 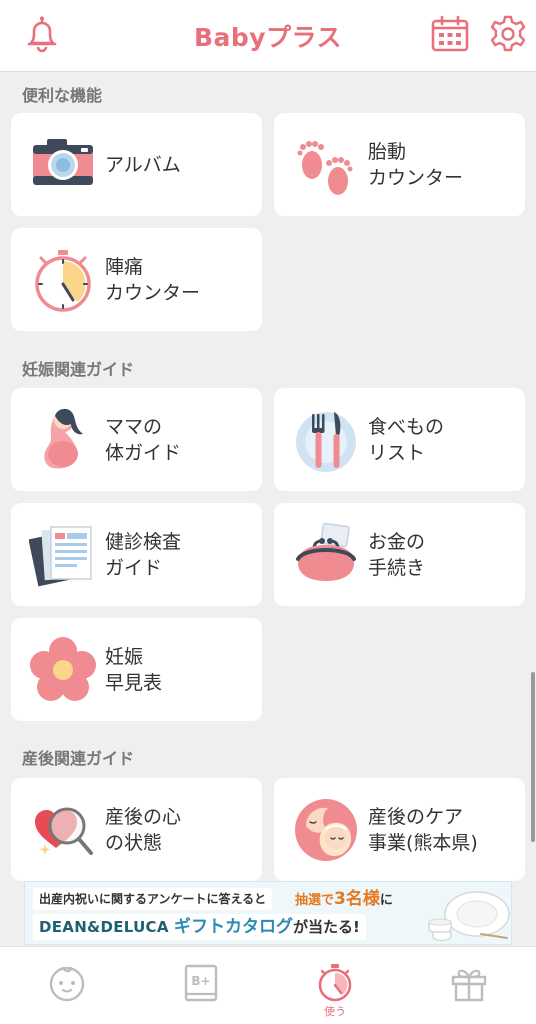 I want to click on card-label: 胎動 カウンター, so click(x=416, y=165).